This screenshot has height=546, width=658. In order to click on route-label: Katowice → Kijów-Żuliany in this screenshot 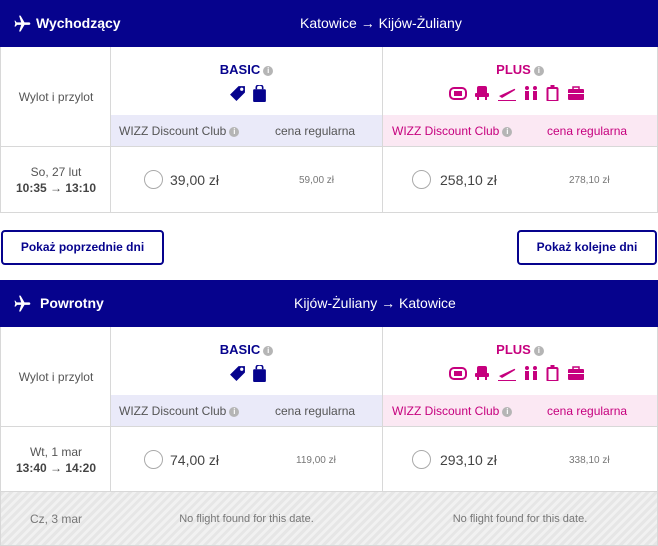, I will do `click(381, 23)`.